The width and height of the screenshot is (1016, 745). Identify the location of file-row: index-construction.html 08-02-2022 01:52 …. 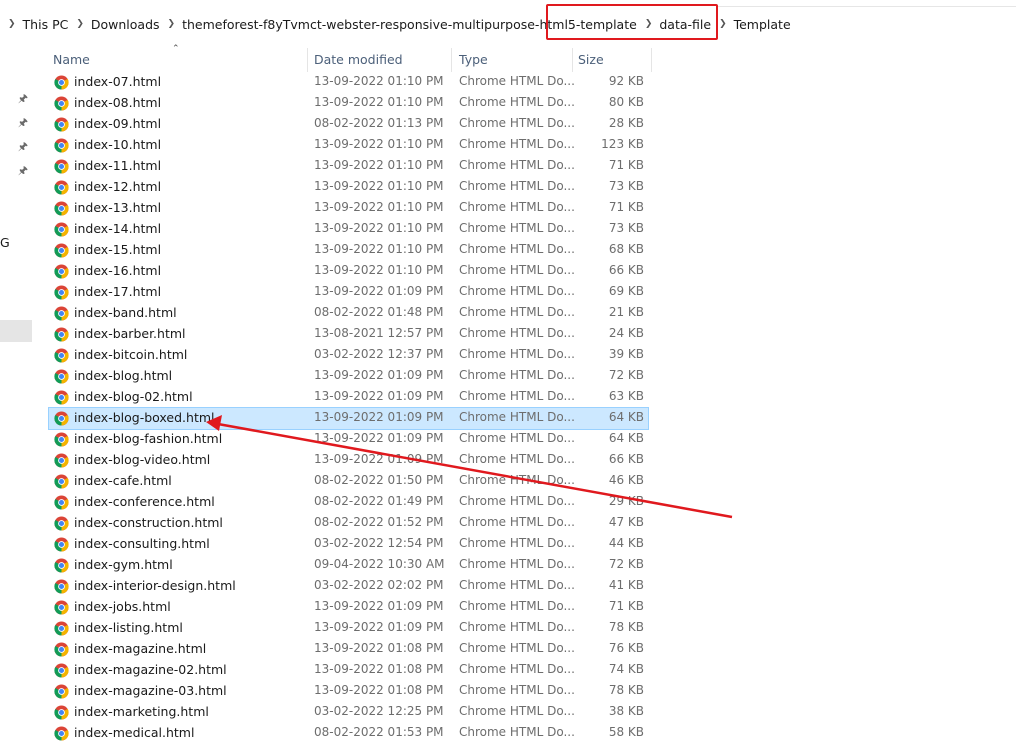
(348, 523).